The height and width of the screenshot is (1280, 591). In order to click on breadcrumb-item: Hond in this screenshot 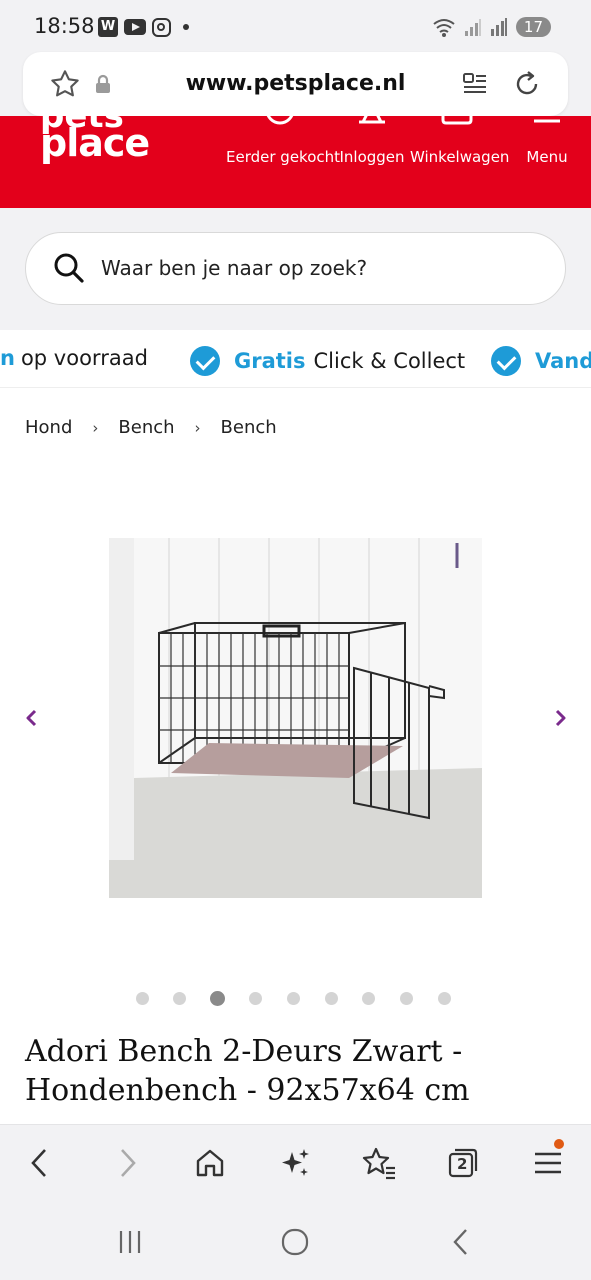, I will do `click(48, 427)`.